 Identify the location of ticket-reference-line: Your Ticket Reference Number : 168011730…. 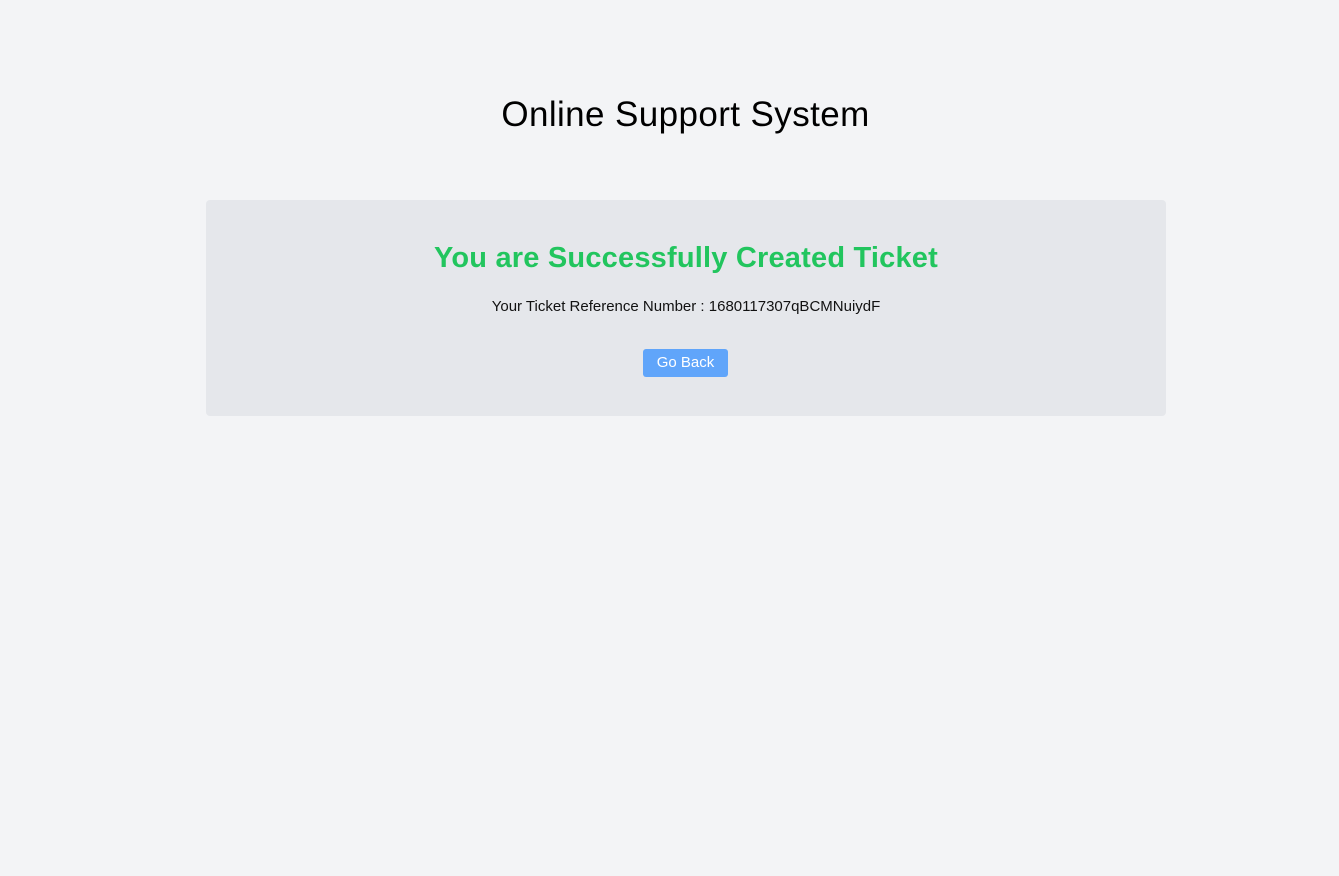
(686, 307).